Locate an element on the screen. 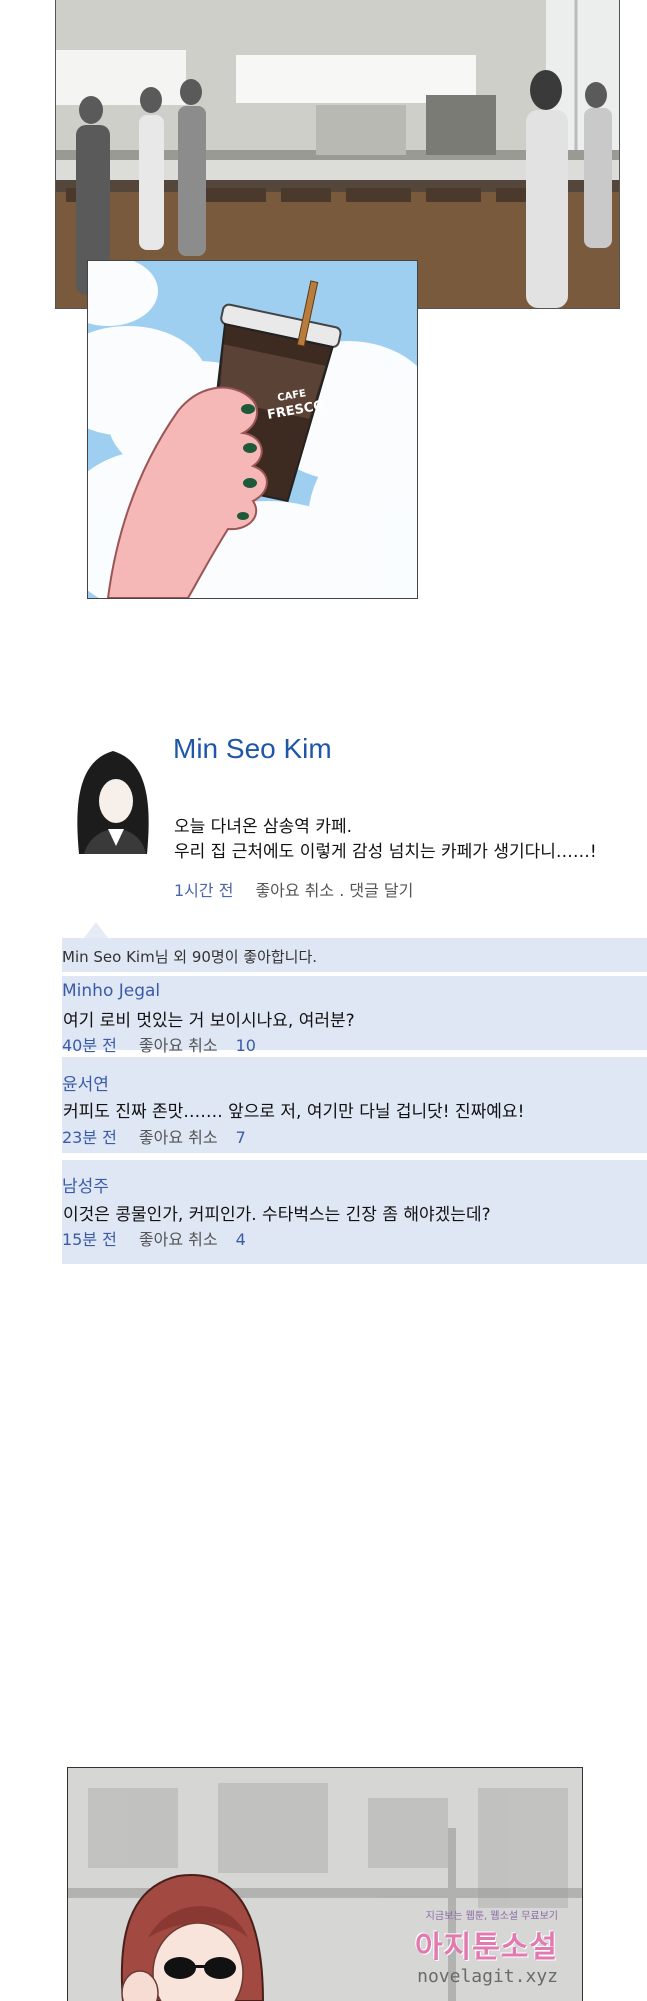 The width and height of the screenshot is (647, 2001). watermark-url: novelagit.xyz is located at coordinates (487, 1976).